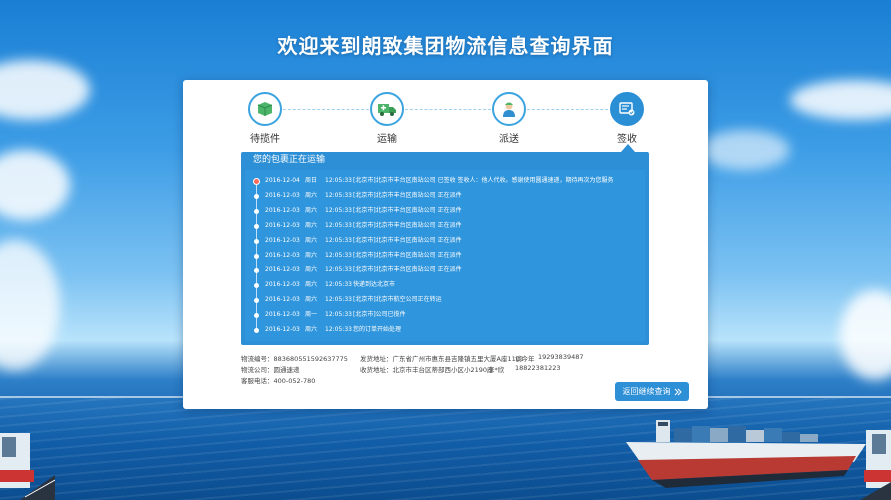  What do you see at coordinates (311, 315) in the screenshot?
I see `row-weekday: 周一` at bounding box center [311, 315].